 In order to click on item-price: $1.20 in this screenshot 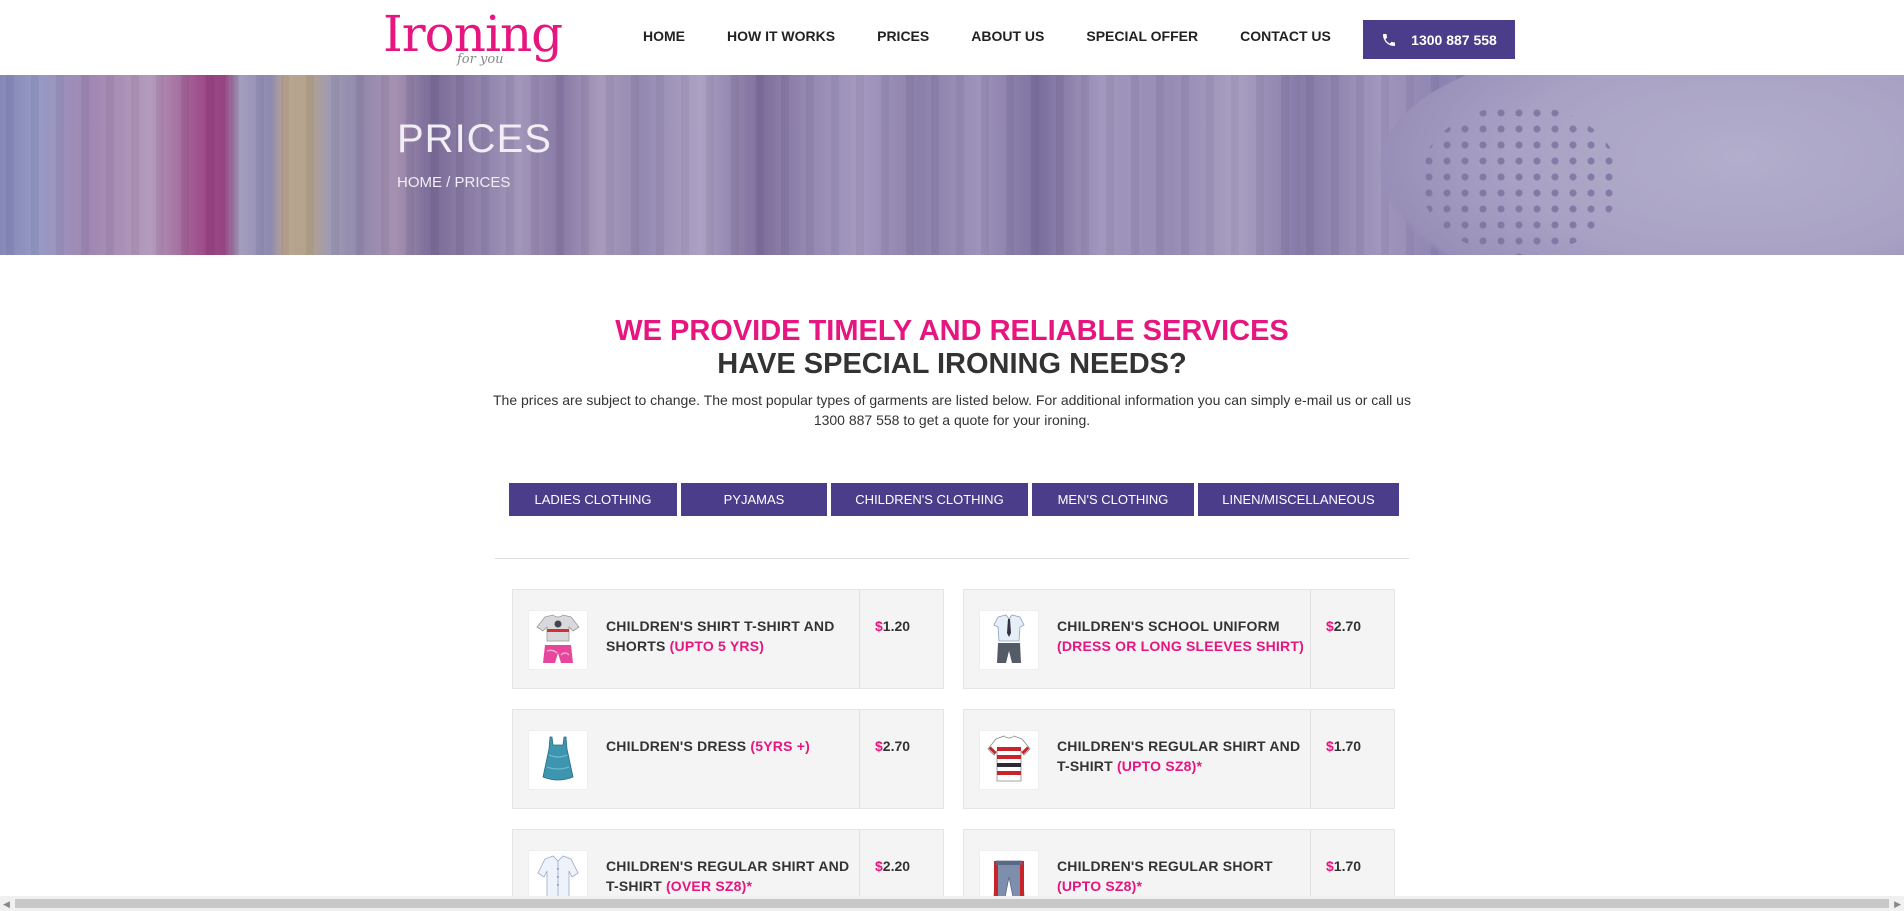, I will do `click(893, 626)`.